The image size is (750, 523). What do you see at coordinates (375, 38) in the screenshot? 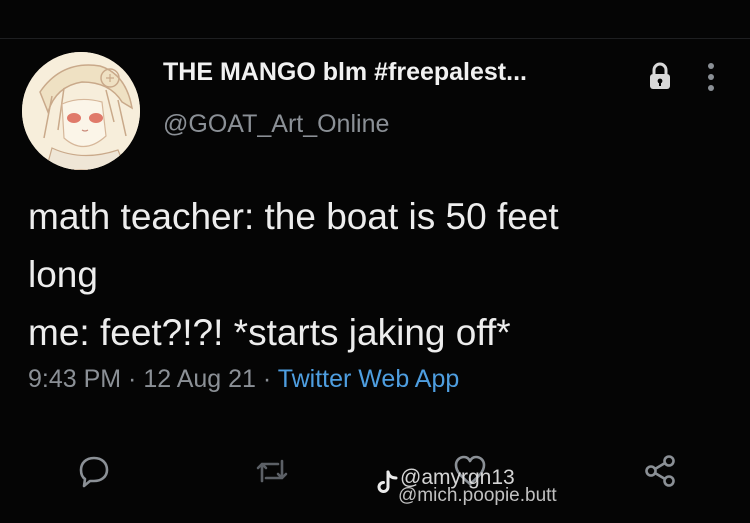
I see `top-divider` at bounding box center [375, 38].